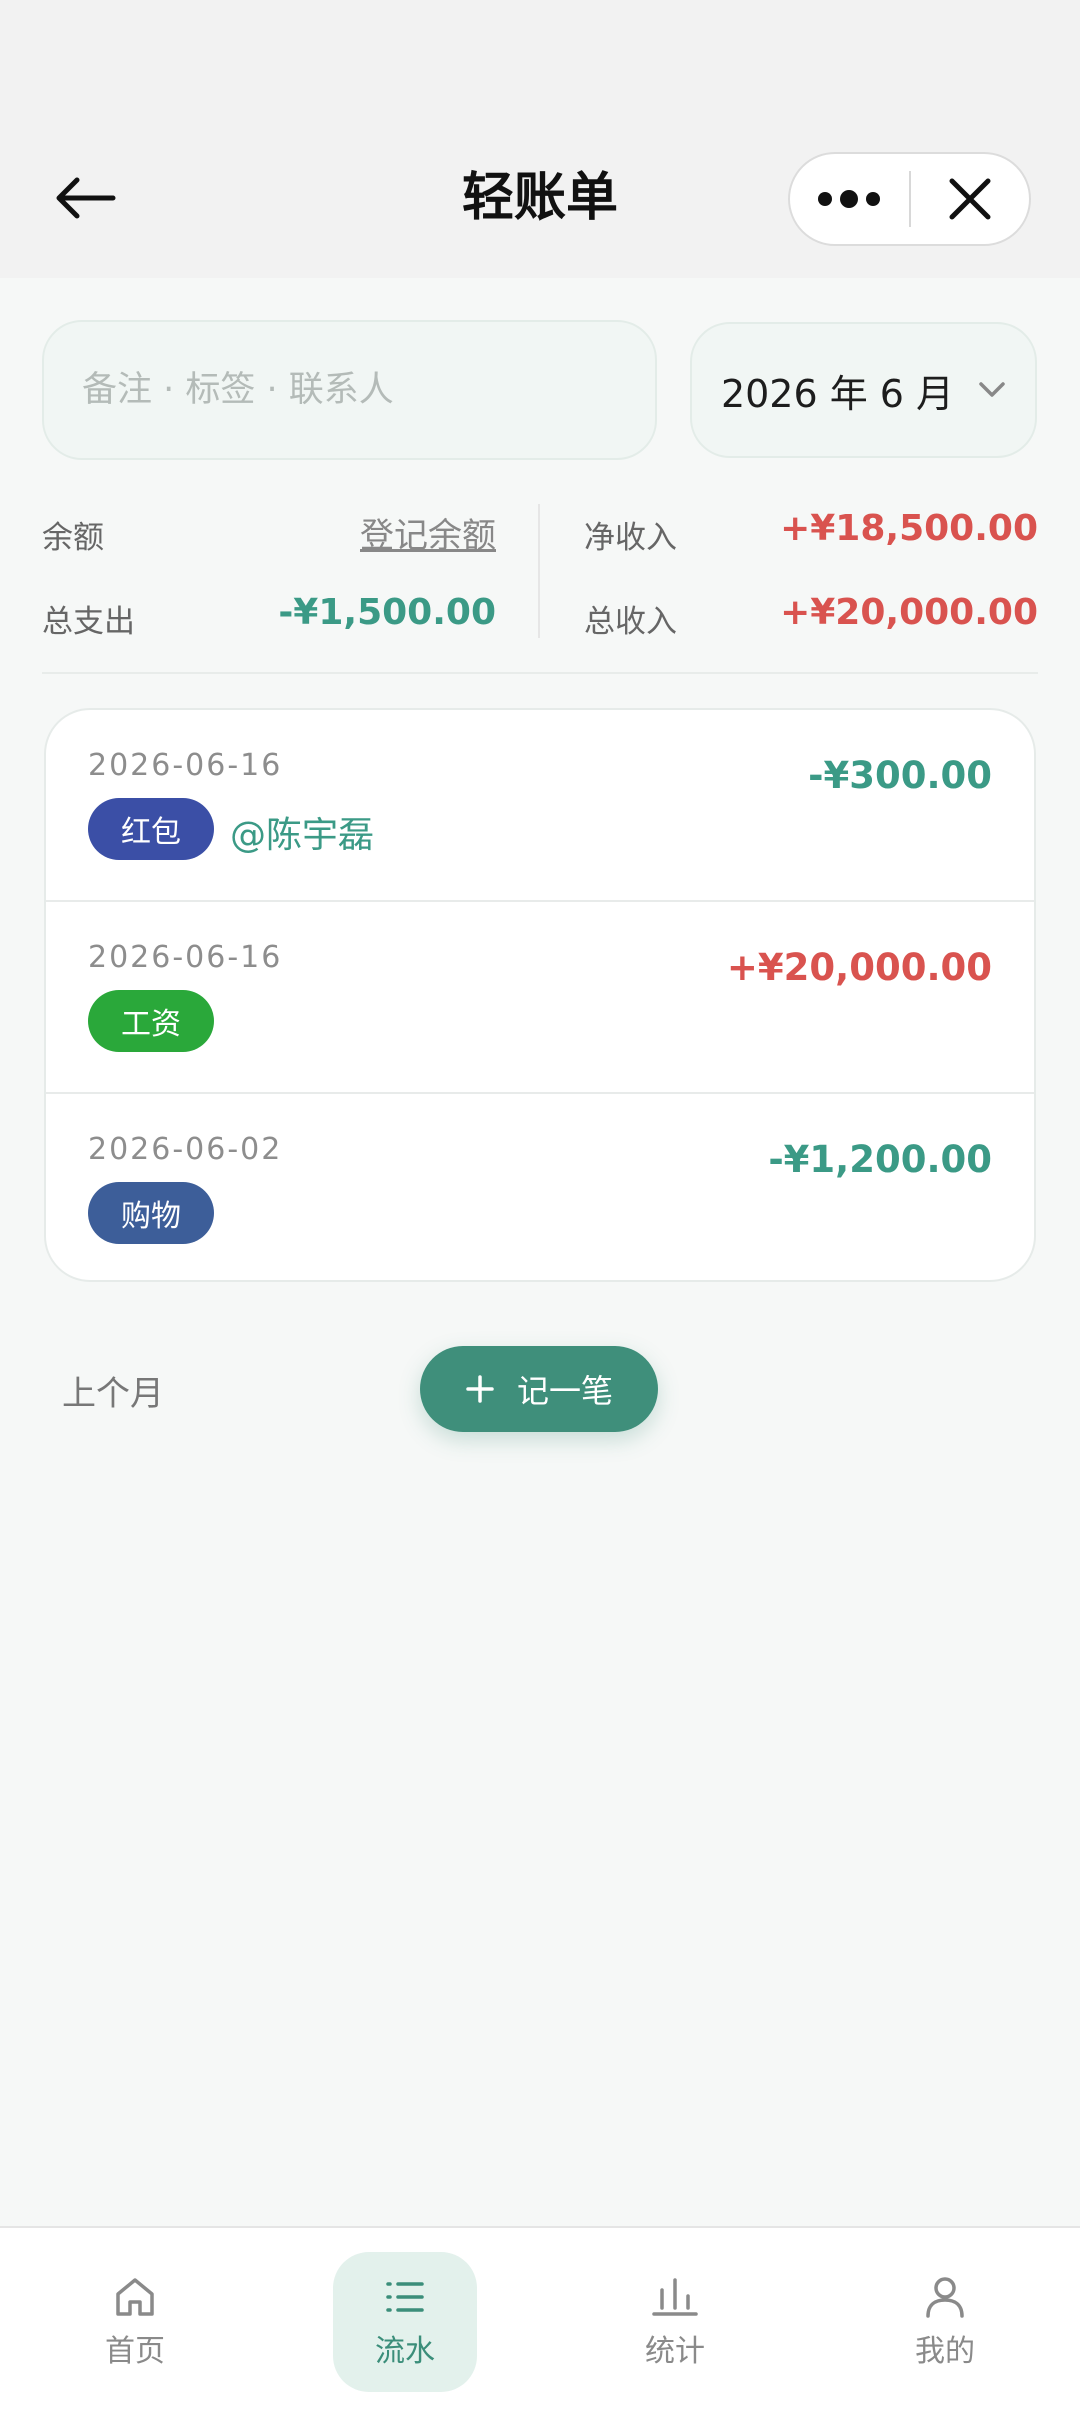 This screenshot has height=2414, width=1080. Describe the element at coordinates (909, 528) in the screenshot. I see `net-income-value: +¥18,500.00` at that location.